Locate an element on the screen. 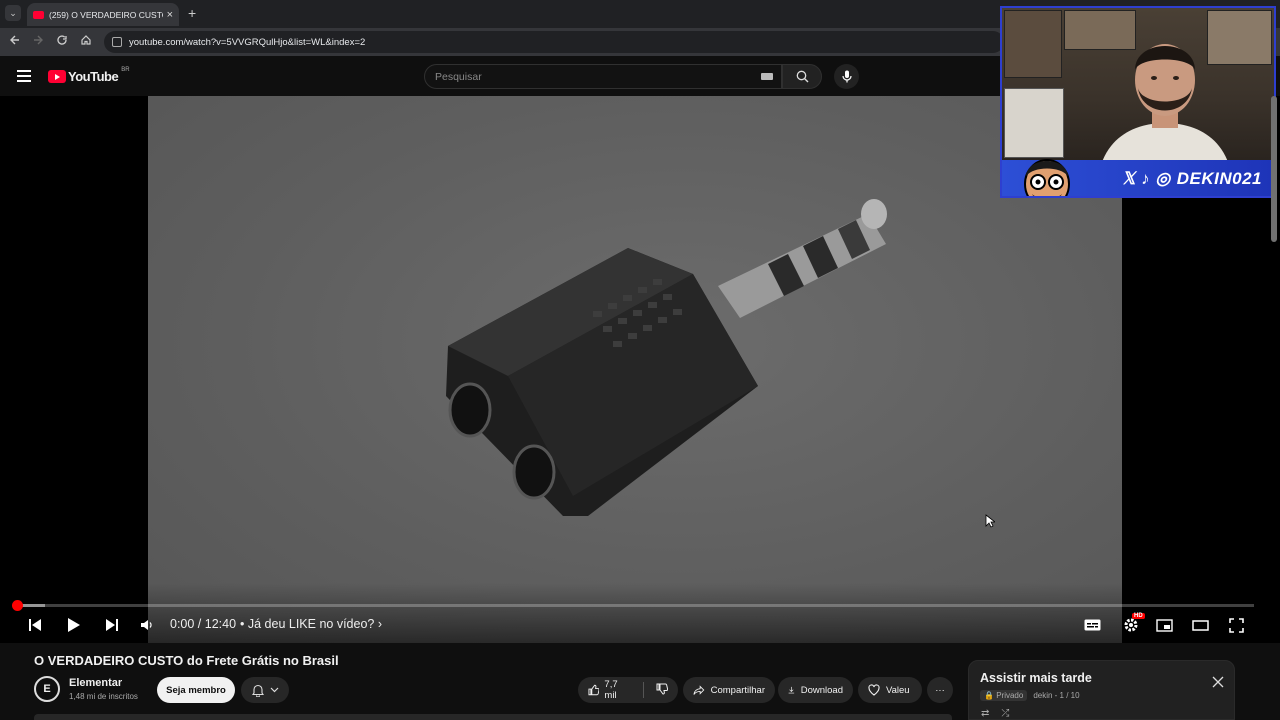 The image size is (1280, 720). fullscreen-icon is located at coordinates (1236, 625).